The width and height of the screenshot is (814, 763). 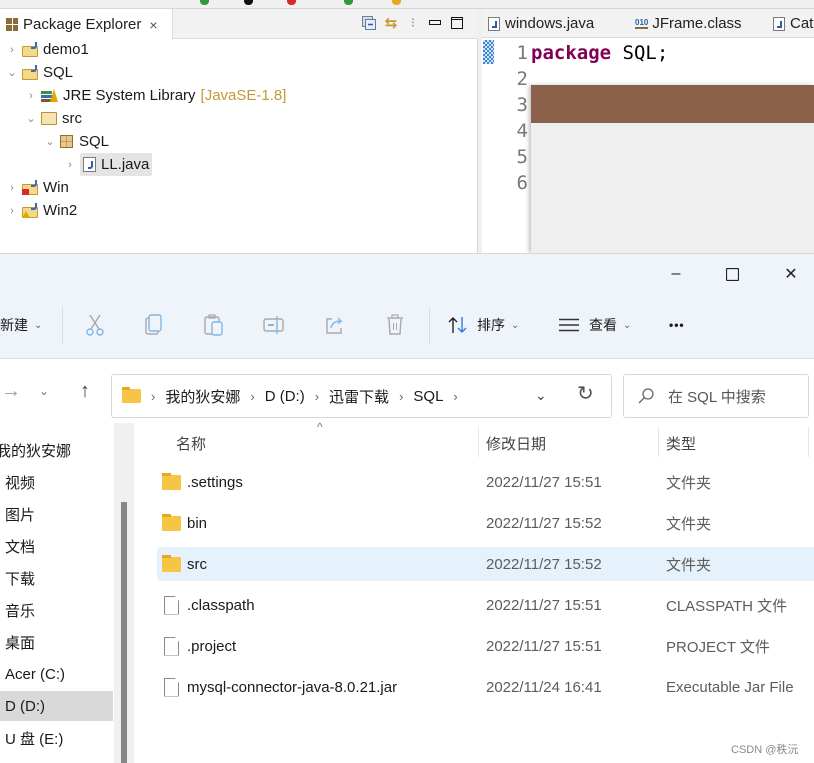 I want to click on tree-item-src-folder: ⌄ src, so click(x=53, y=118).